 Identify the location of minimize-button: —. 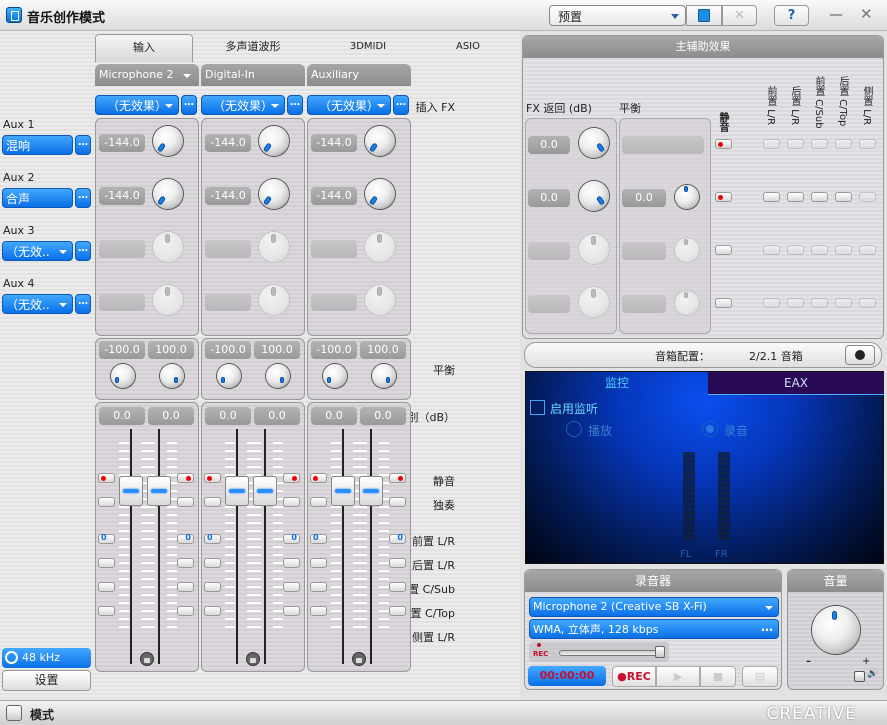
(836, 15).